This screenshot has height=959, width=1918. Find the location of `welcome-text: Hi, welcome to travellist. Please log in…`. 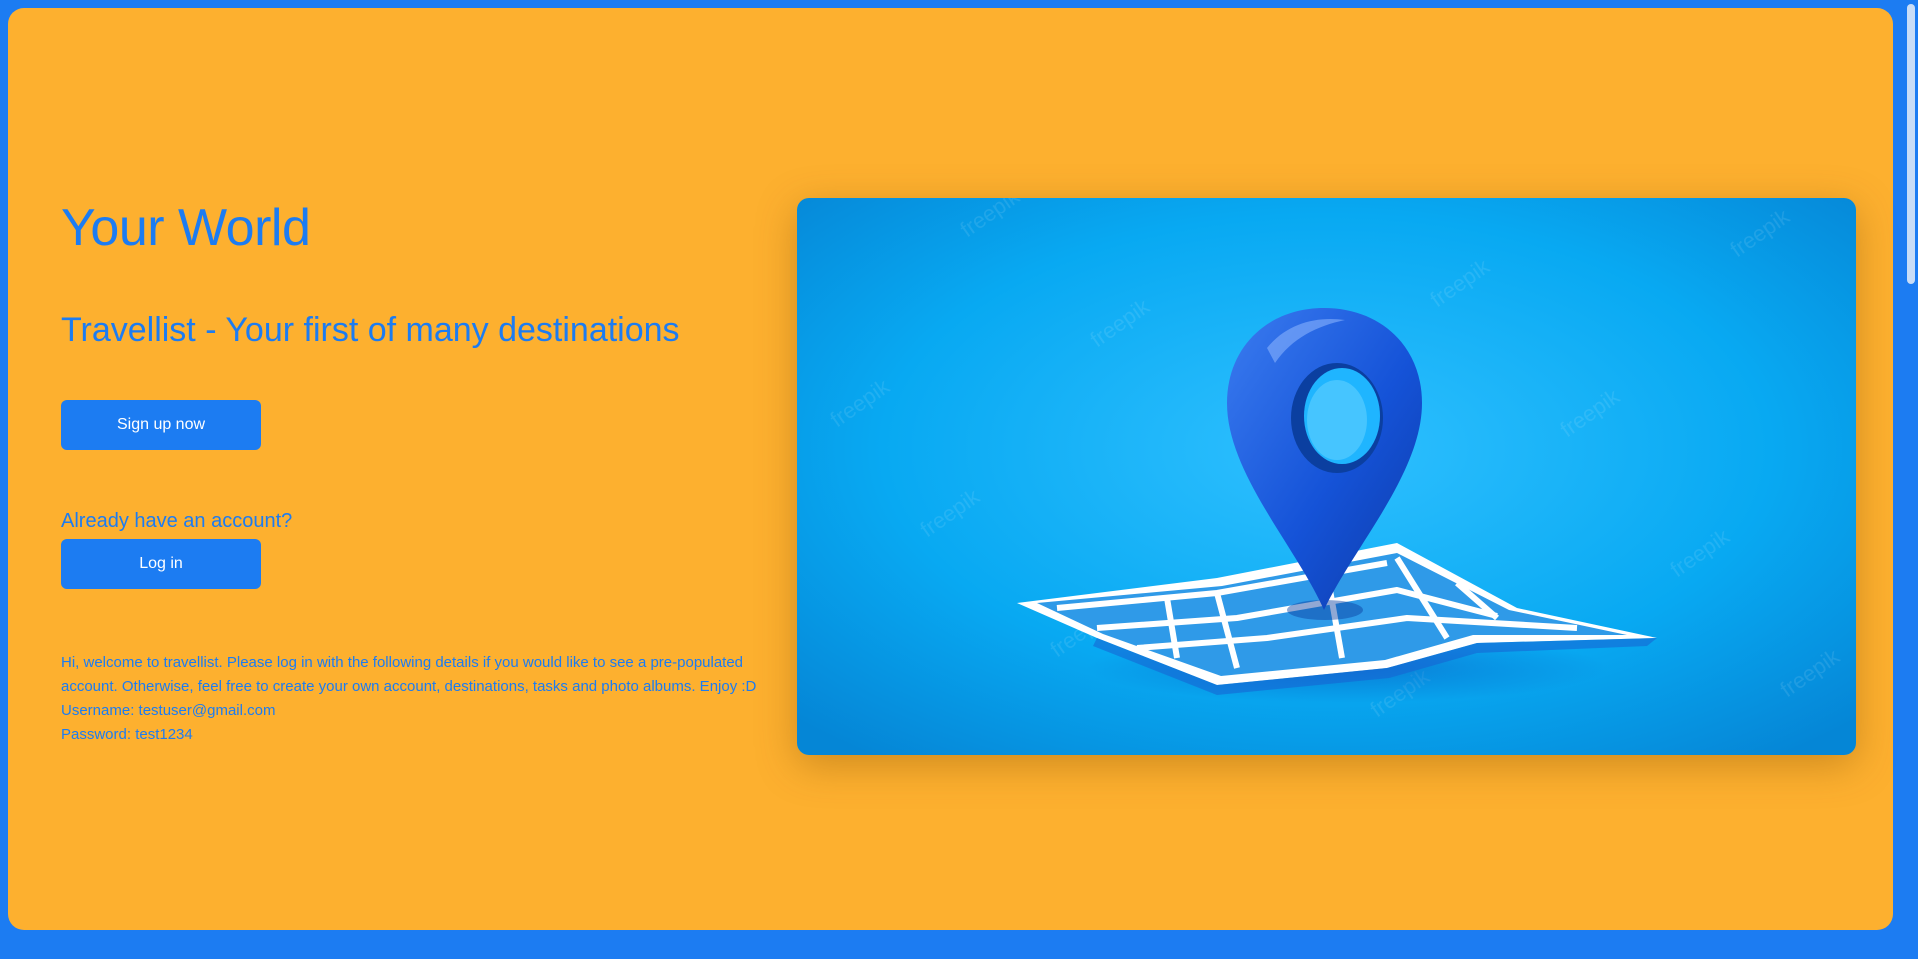

welcome-text: Hi, welcome to travellist. Please log in… is located at coordinates (409, 674).